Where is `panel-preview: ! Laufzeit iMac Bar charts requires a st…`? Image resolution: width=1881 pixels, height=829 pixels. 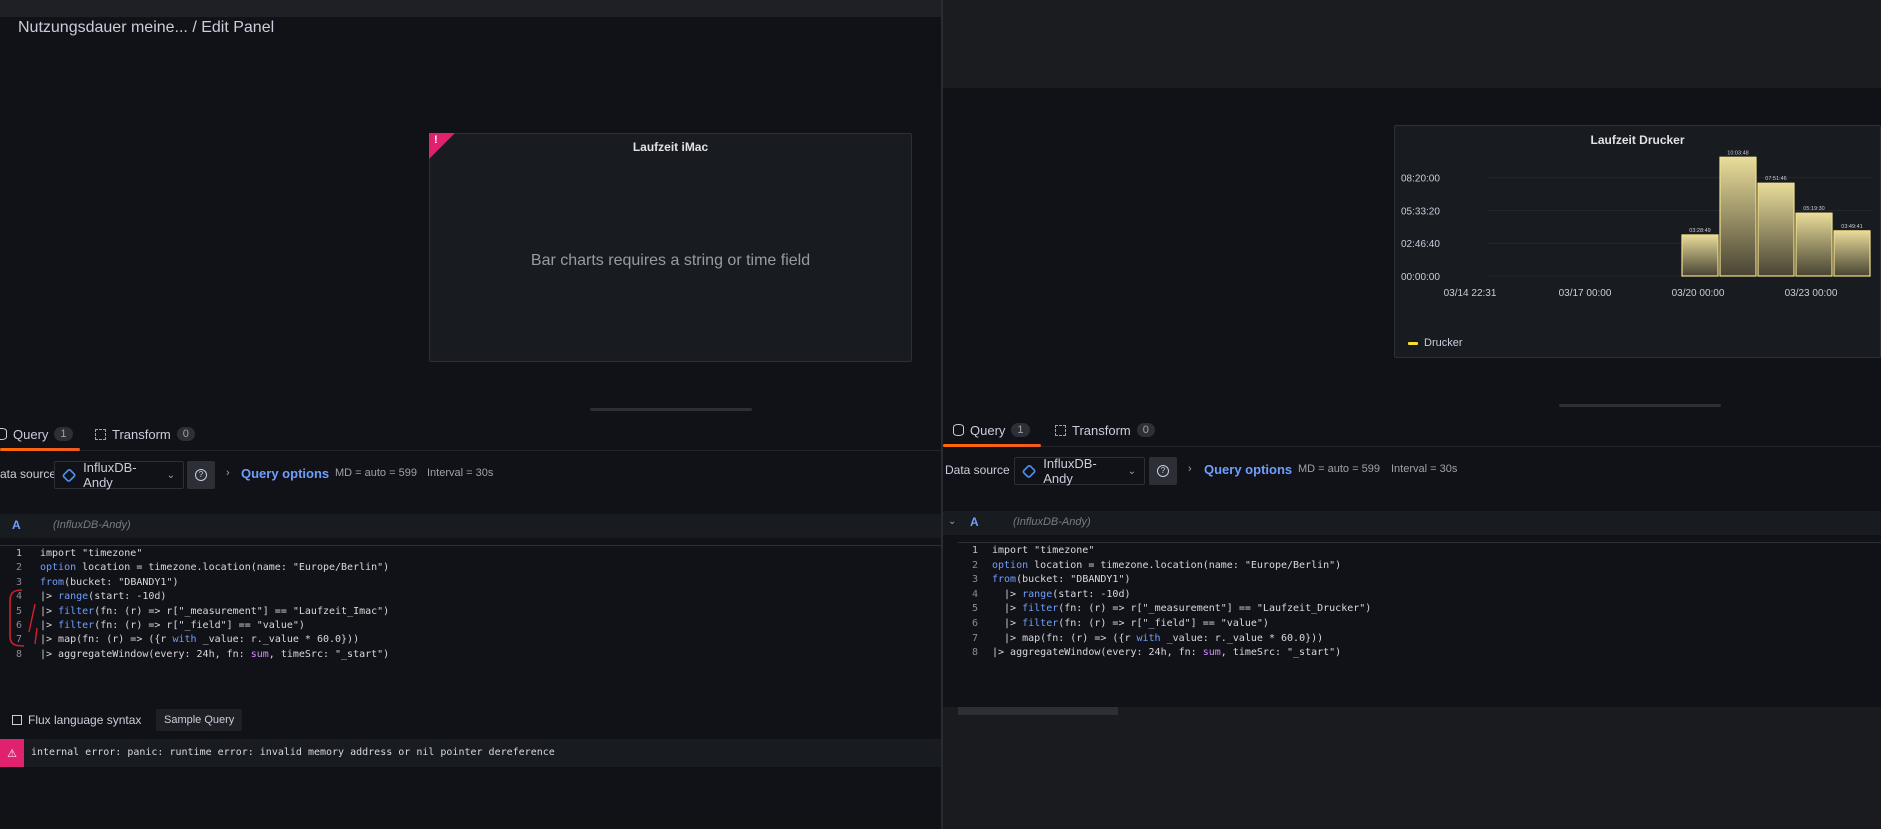 panel-preview: ! Laufzeit iMac Bar charts requires a st… is located at coordinates (670, 247).